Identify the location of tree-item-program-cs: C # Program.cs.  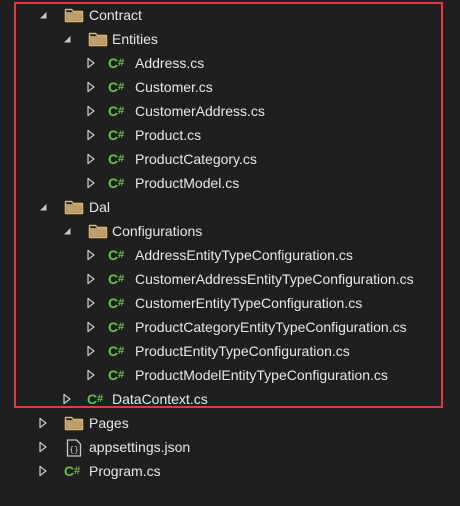
(230, 471).